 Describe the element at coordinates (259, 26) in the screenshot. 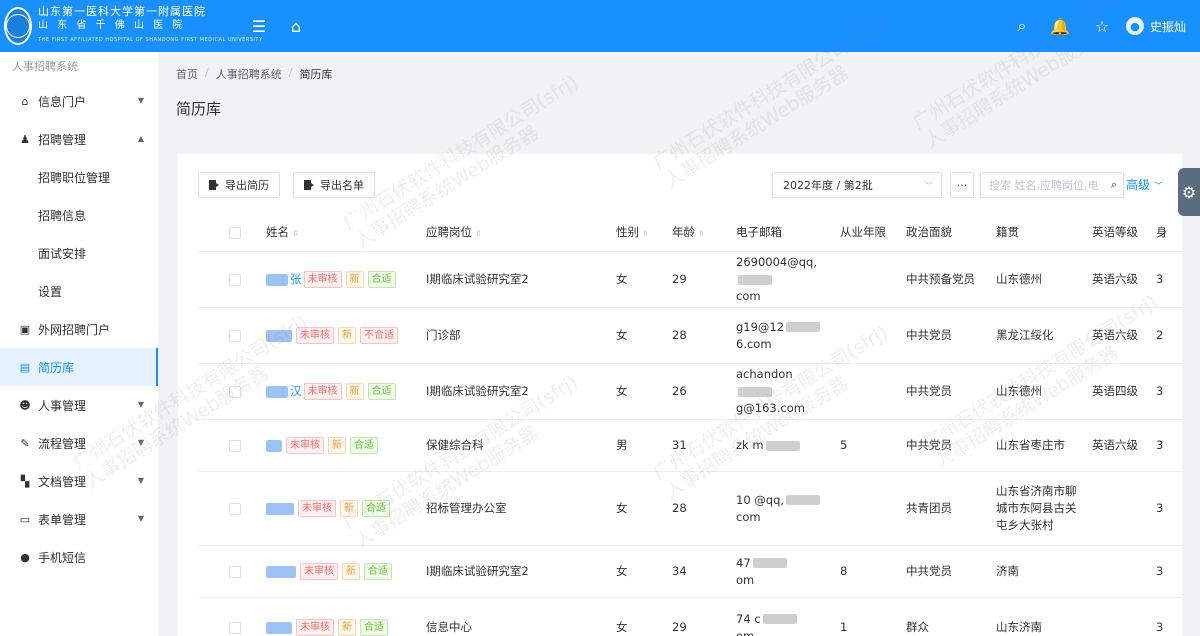

I see `menu-icon: ☰` at that location.